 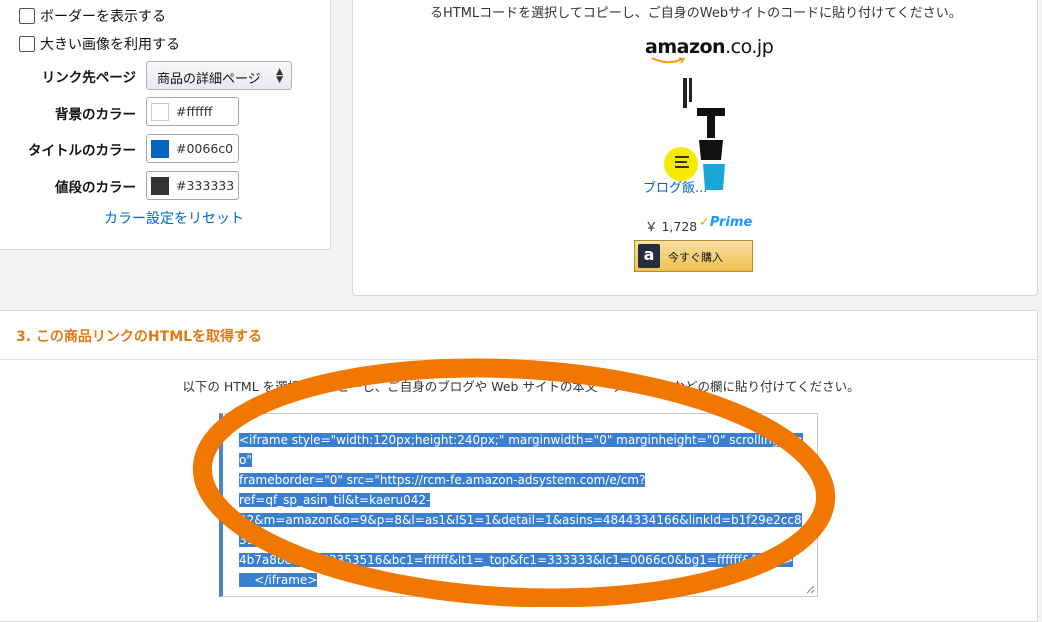 I want to click on border-checkbox-label: ボーダーを表示する, so click(x=103, y=17).